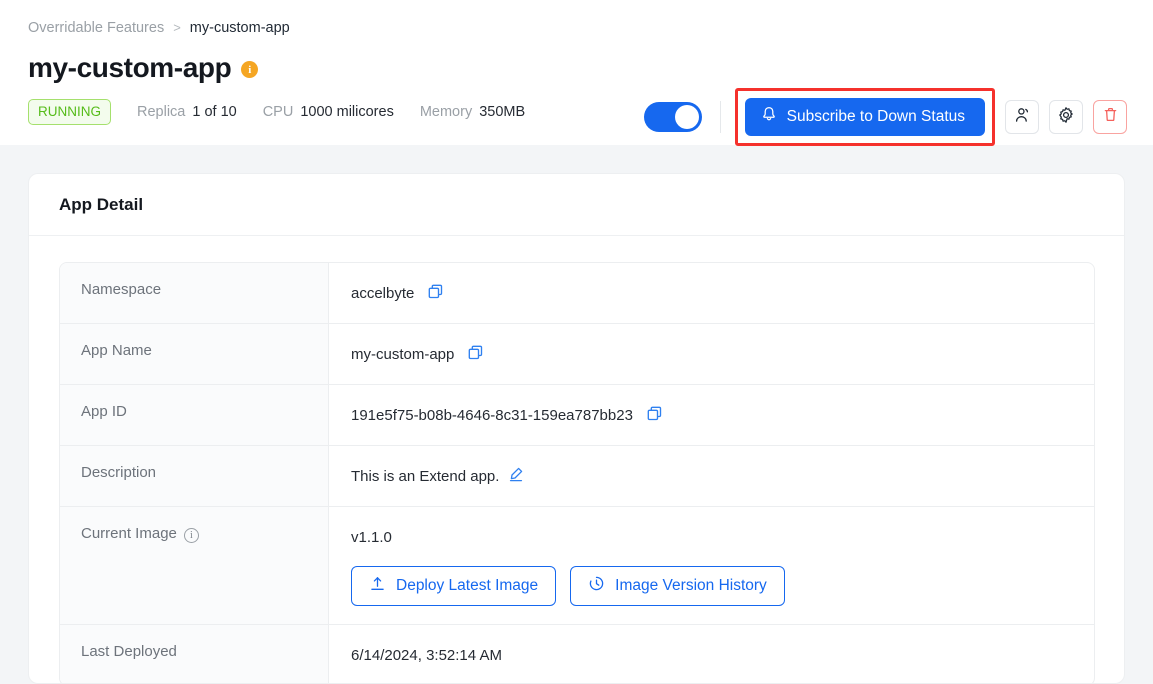  Describe the element at coordinates (239, 28) in the screenshot. I see `breadcrumb-current: my-custom-app` at that location.